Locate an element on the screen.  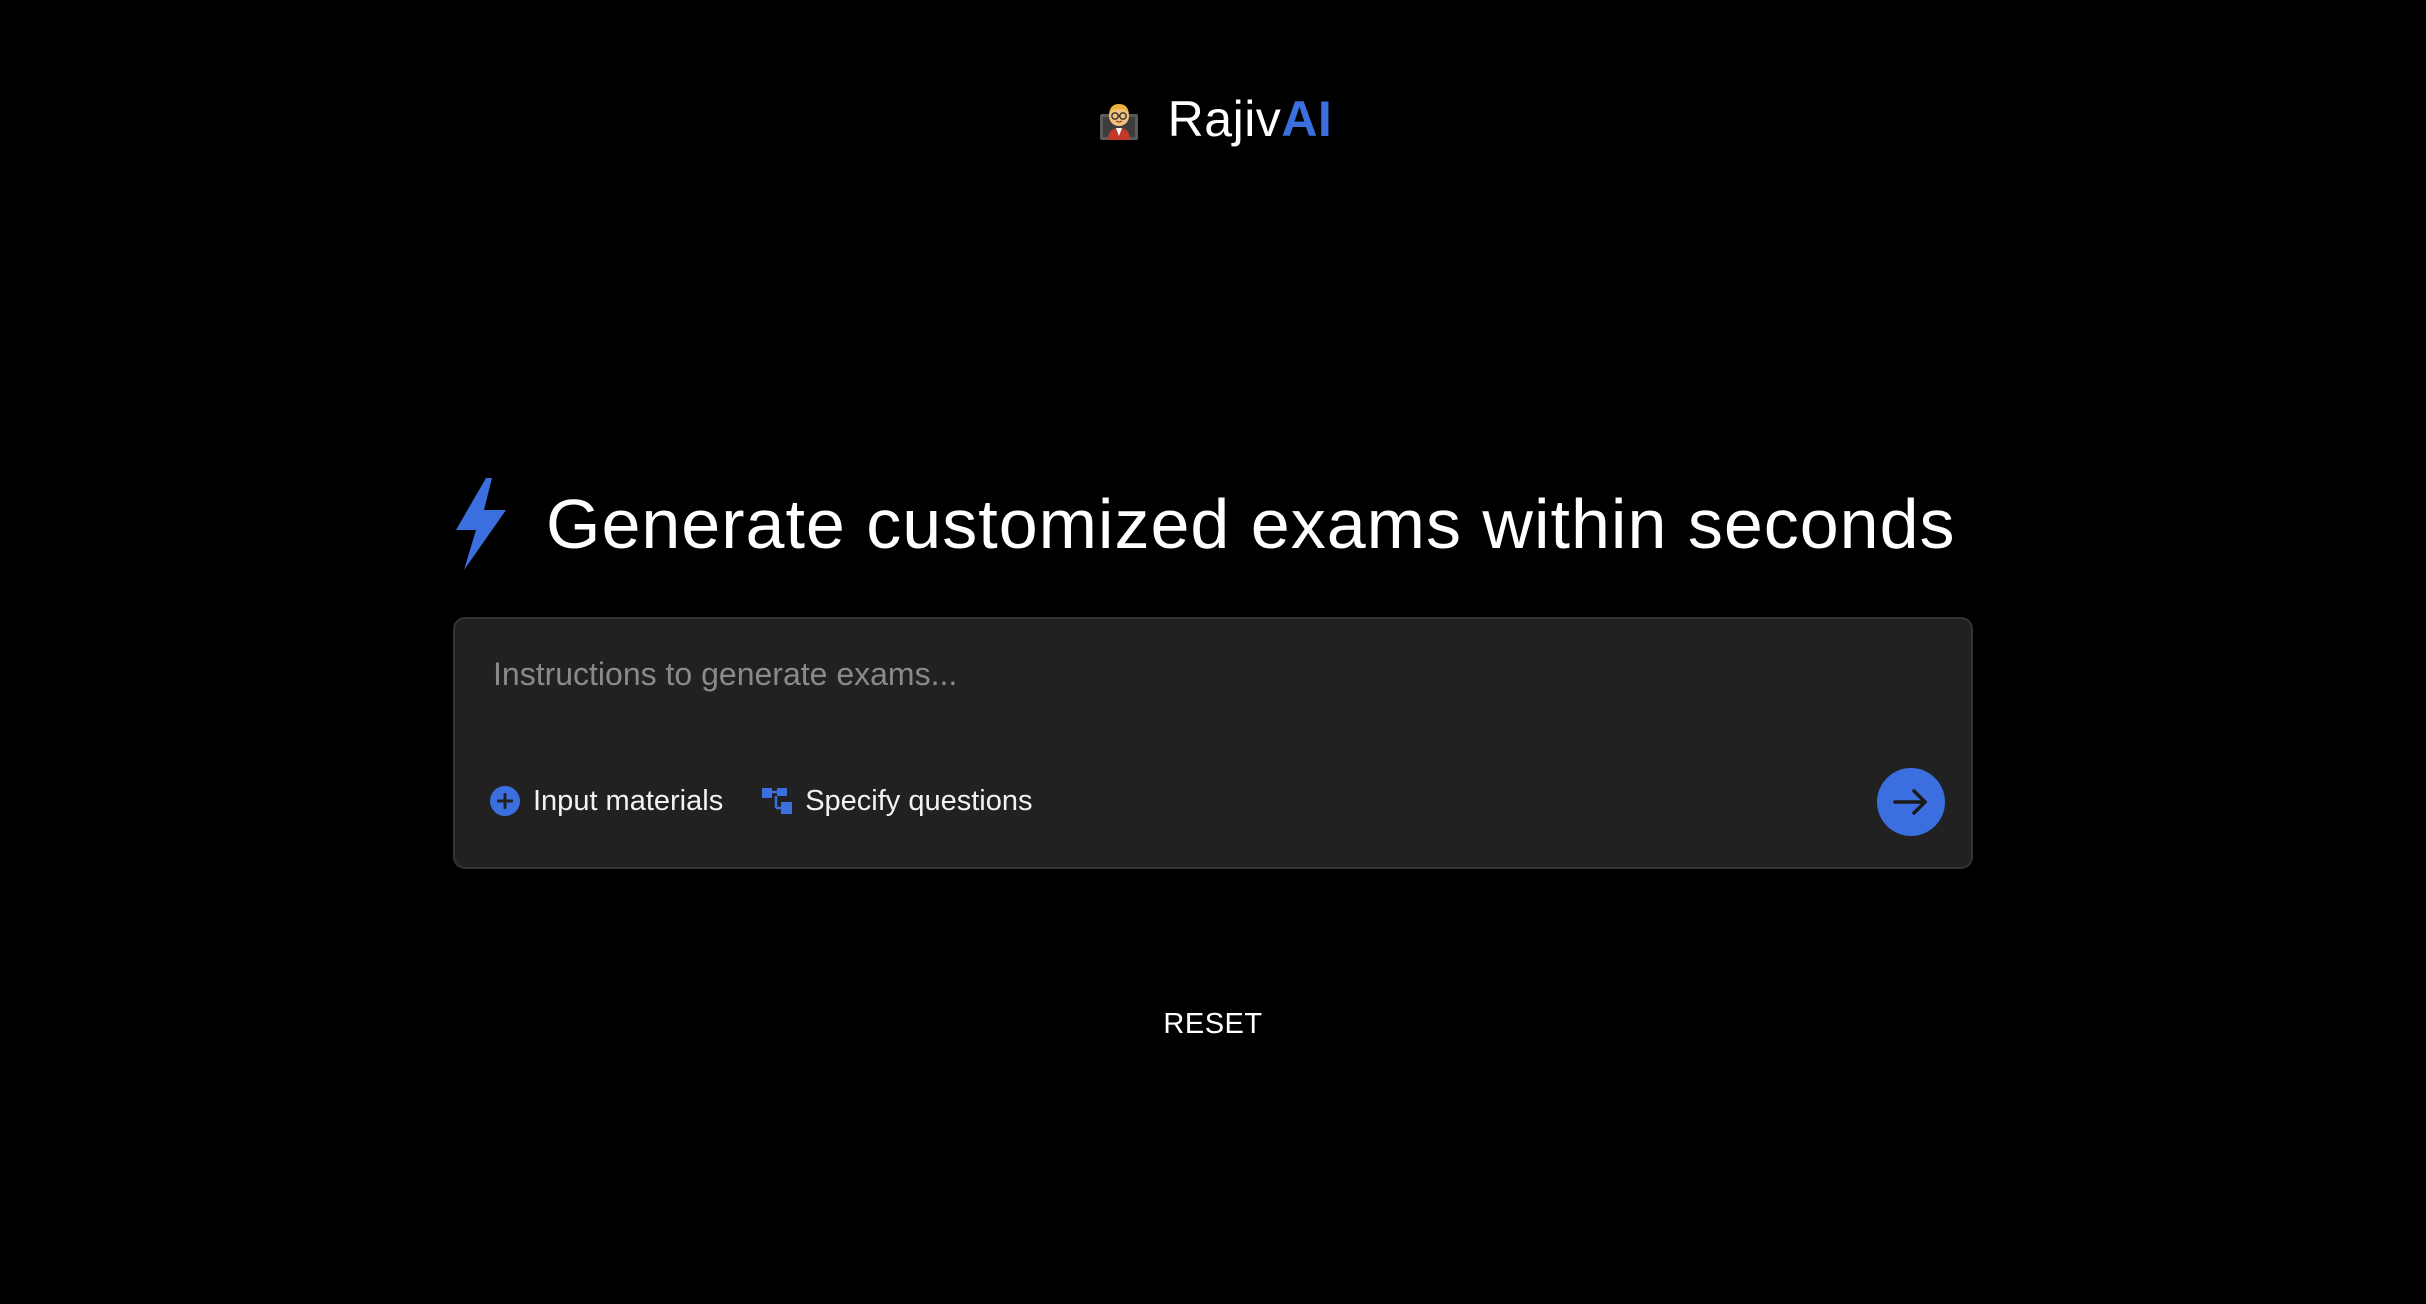
brand-name-suffix: AI is located at coordinates (1307, 119).